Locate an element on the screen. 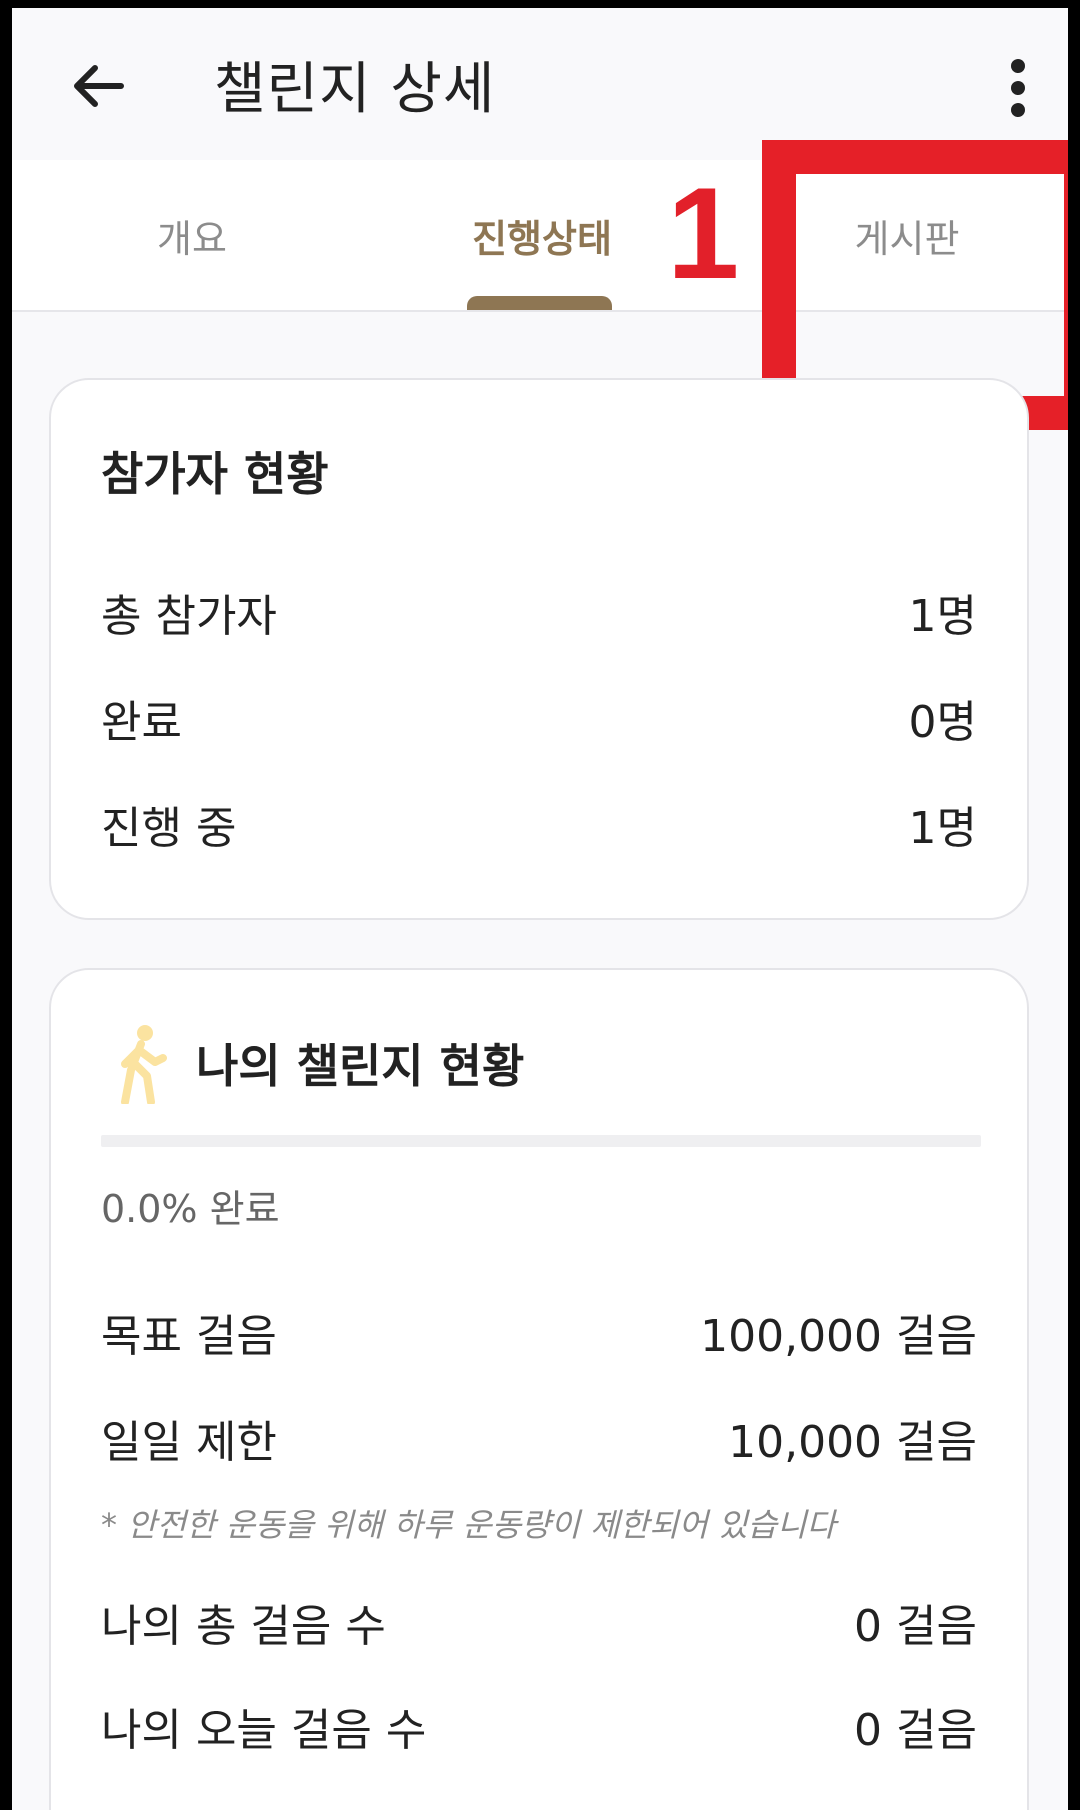  daily-limit-label: 일일 제한 is located at coordinates (189, 1442).